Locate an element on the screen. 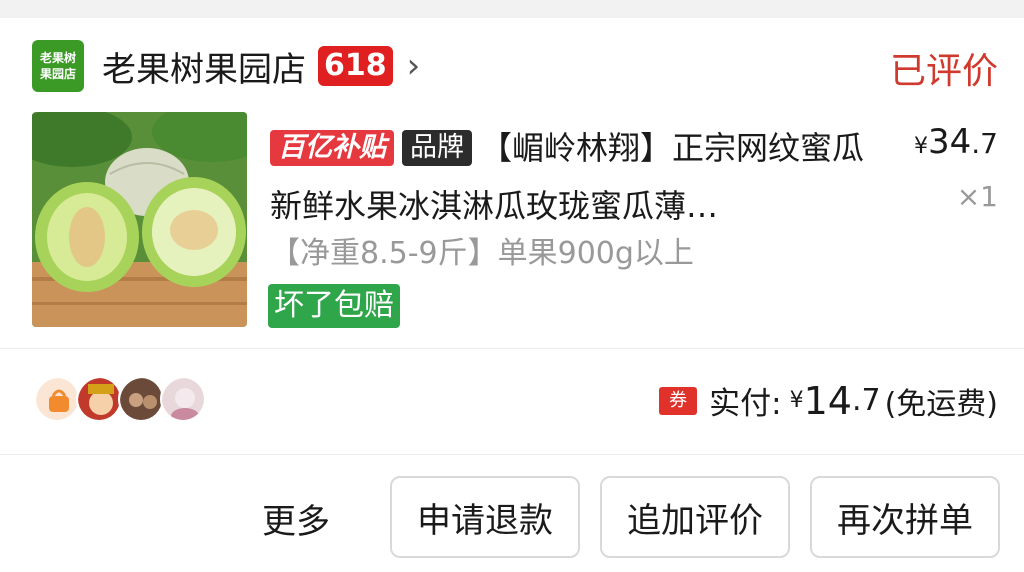 The image size is (1024, 572). price-decimal: .7 is located at coordinates (984, 143).